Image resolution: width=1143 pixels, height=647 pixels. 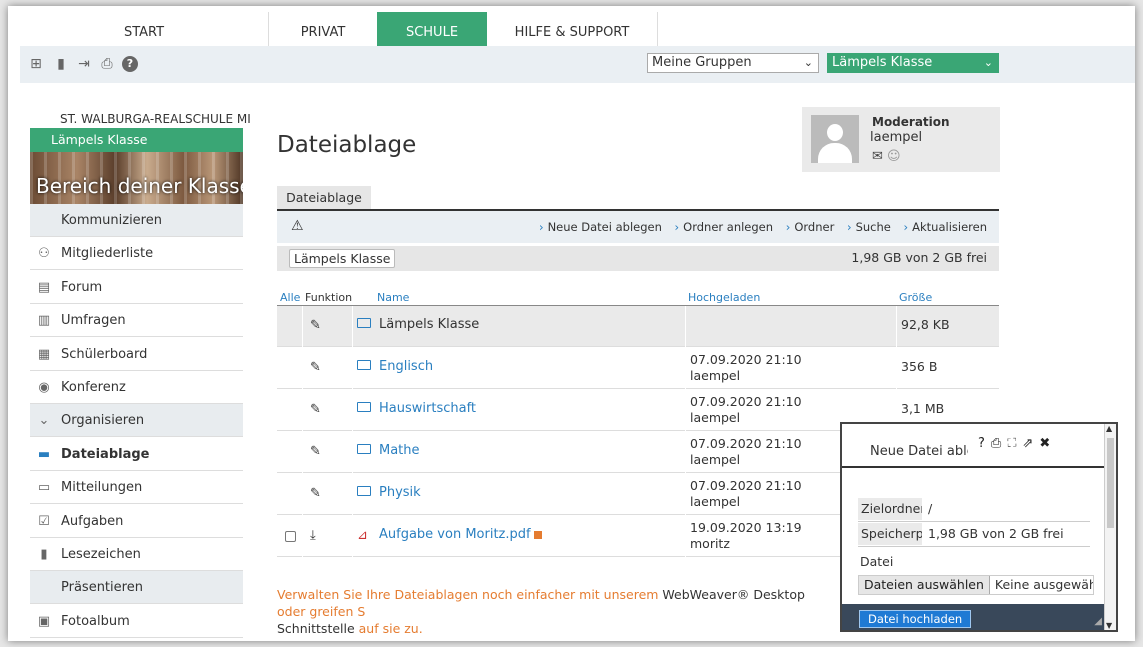 I want to click on fullscreen-icon: ⛶, so click(x=1014, y=443).